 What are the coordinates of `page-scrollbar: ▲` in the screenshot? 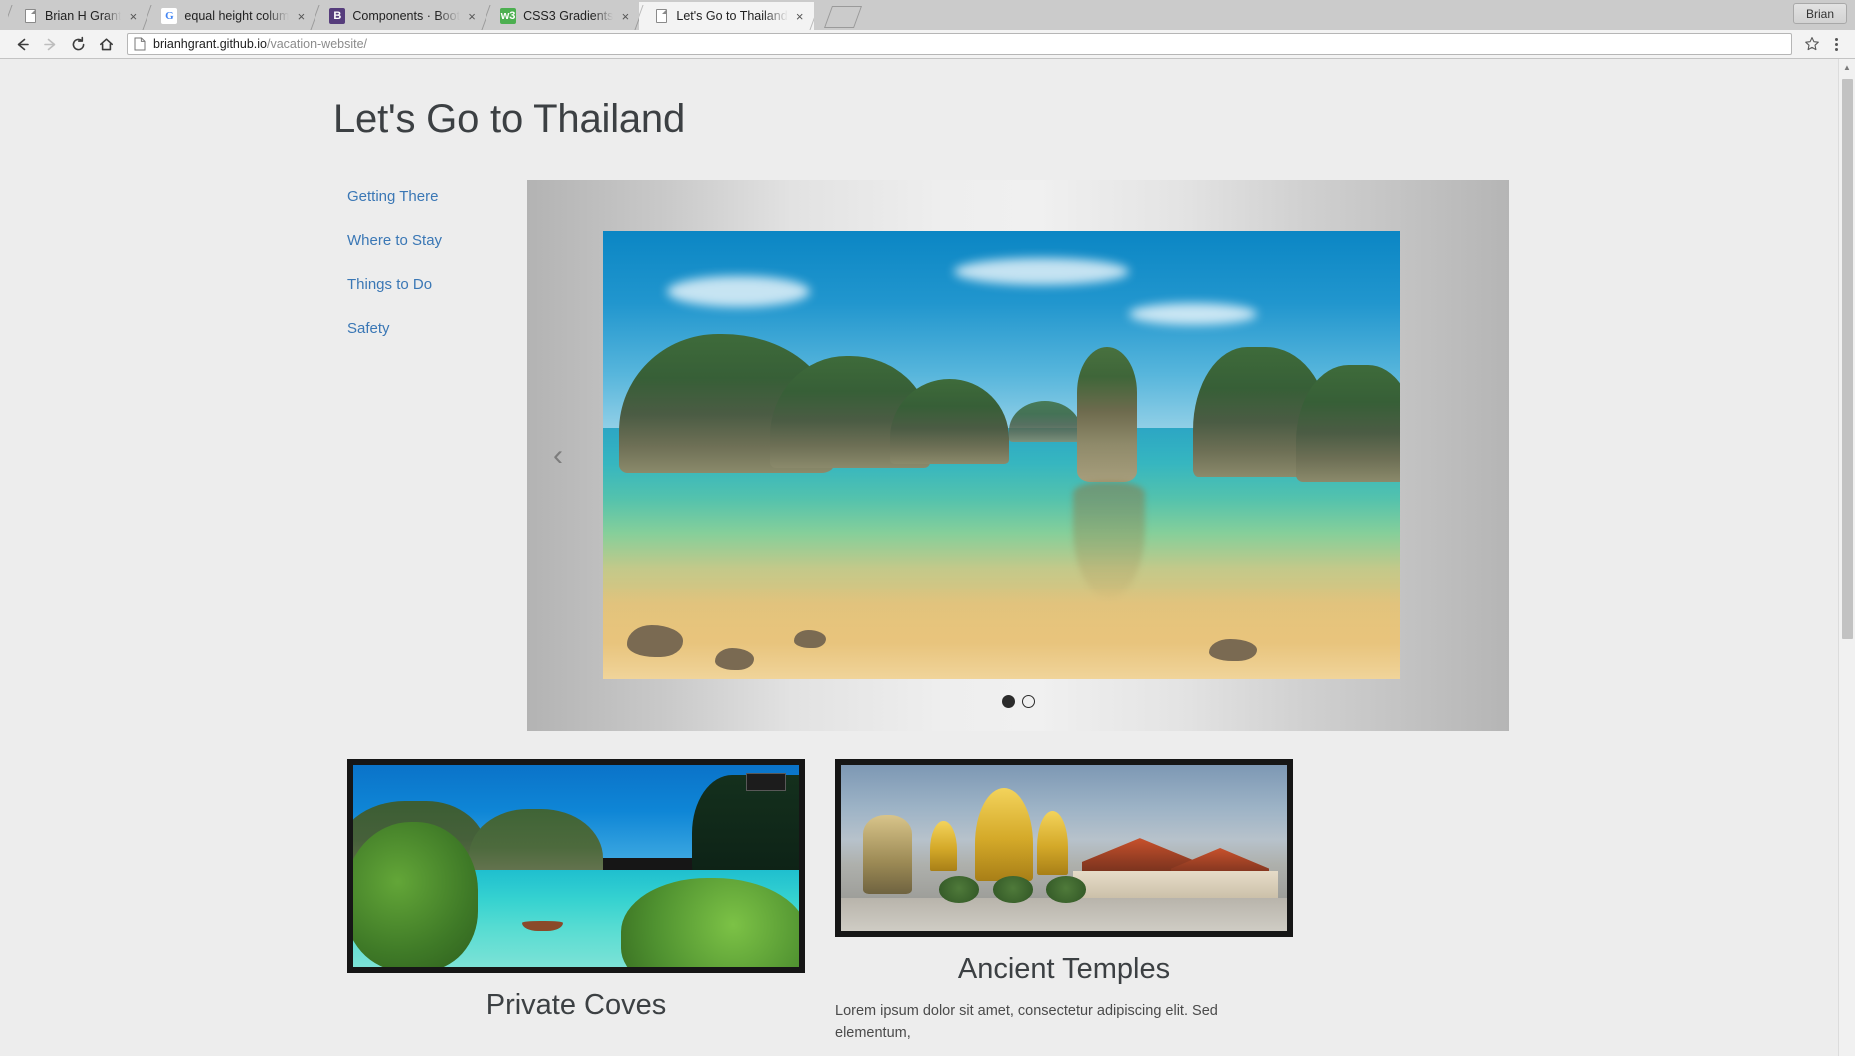 It's located at (1846, 557).